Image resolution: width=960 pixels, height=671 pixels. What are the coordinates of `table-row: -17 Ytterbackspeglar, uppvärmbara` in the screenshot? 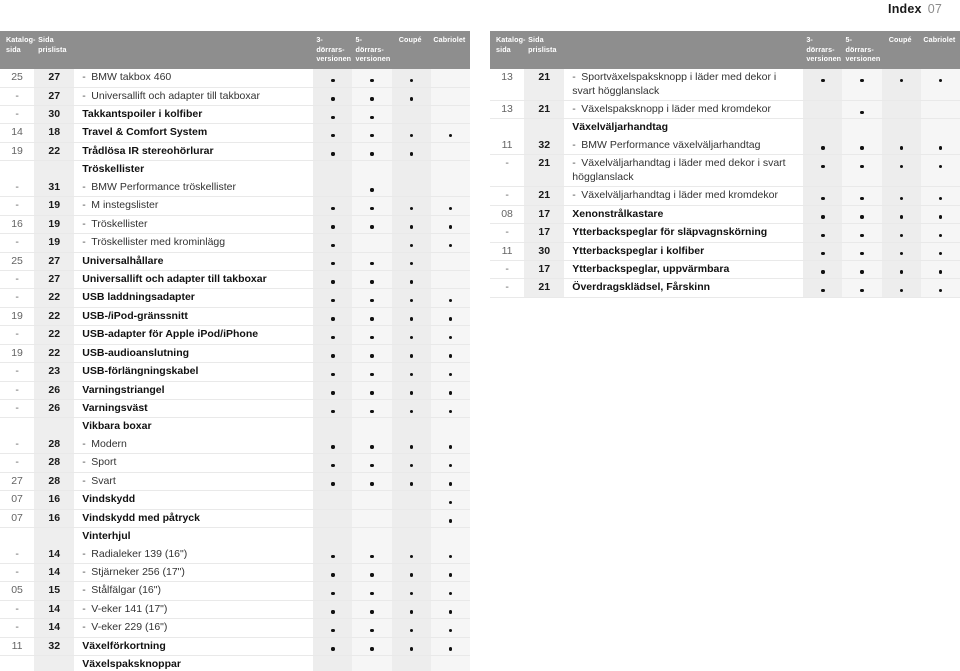 It's located at (725, 269).